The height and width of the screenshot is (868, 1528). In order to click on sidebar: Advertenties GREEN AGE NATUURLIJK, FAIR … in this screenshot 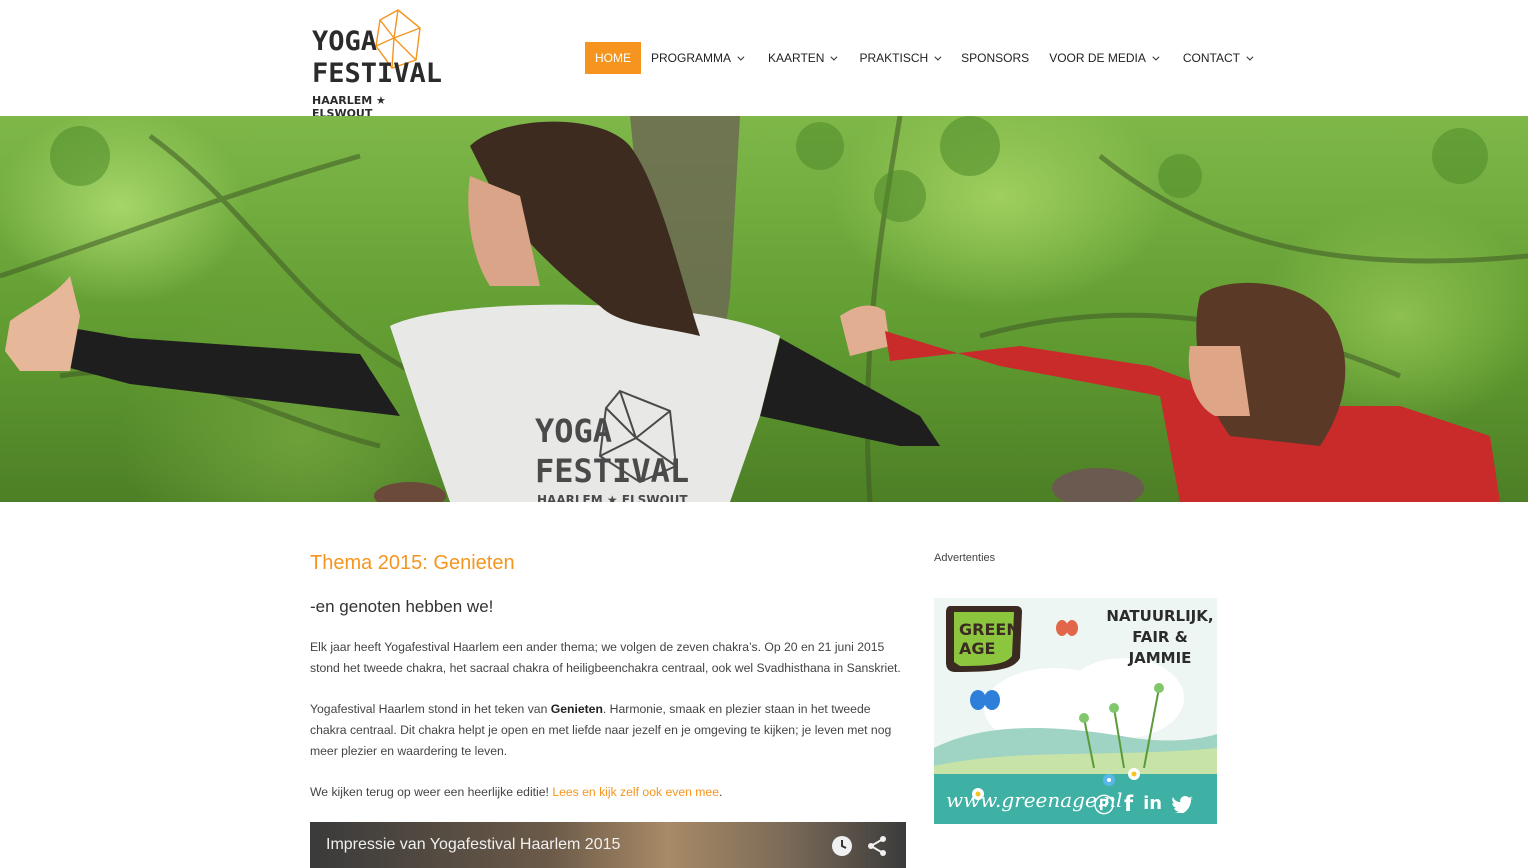, I will do `click(1075, 688)`.